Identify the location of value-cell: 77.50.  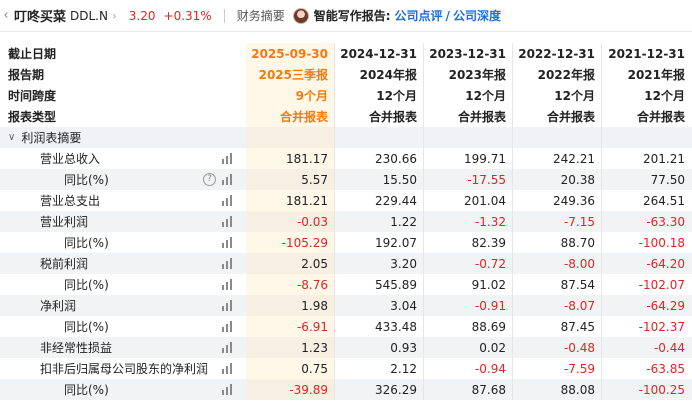
(667, 179).